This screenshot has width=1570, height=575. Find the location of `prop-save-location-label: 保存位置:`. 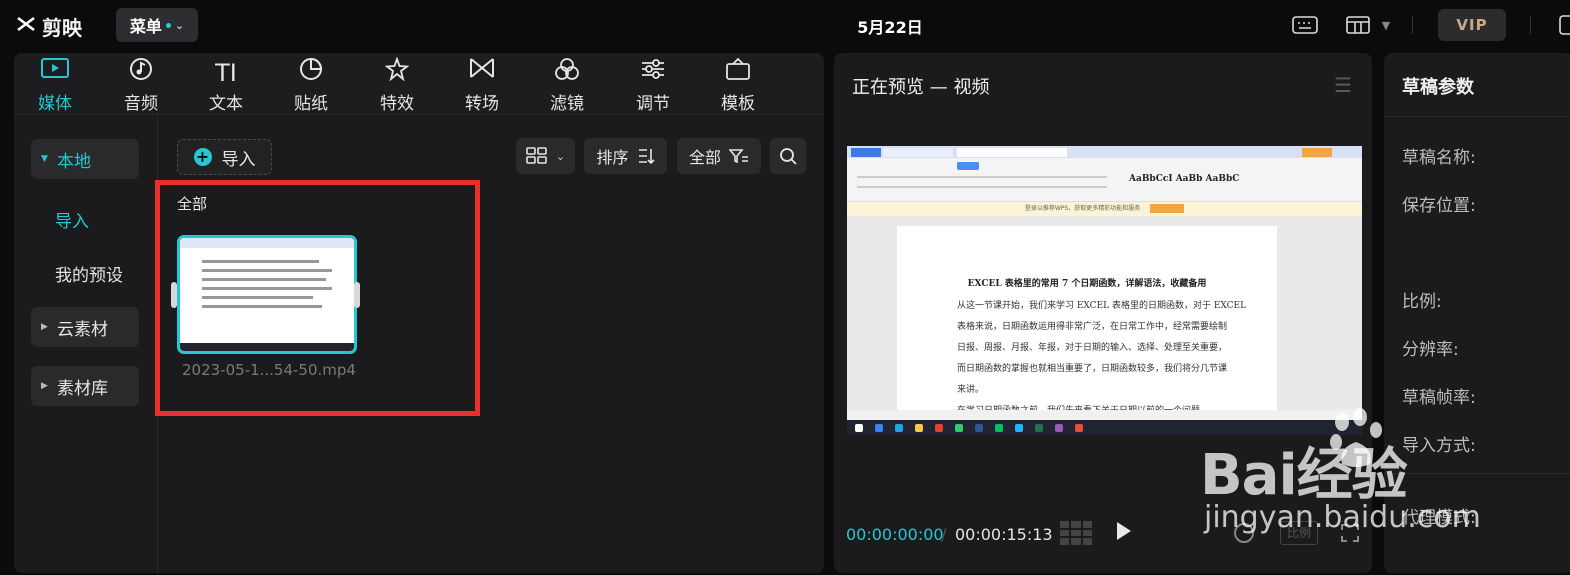

prop-save-location-label: 保存位置: is located at coordinates (1439, 206).